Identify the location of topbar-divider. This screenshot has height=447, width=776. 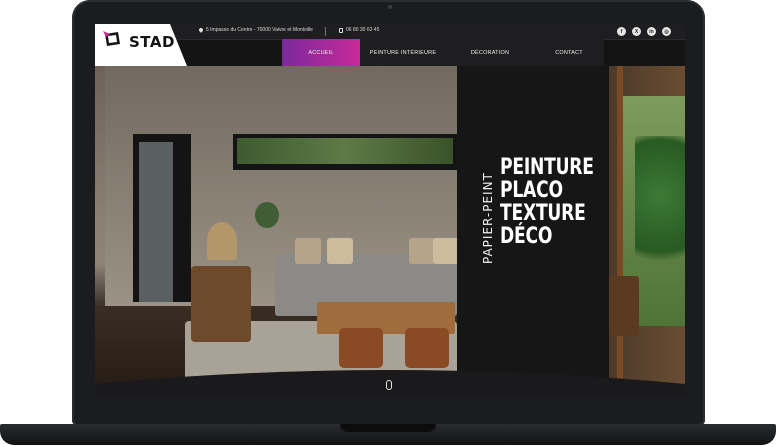
(325, 31).